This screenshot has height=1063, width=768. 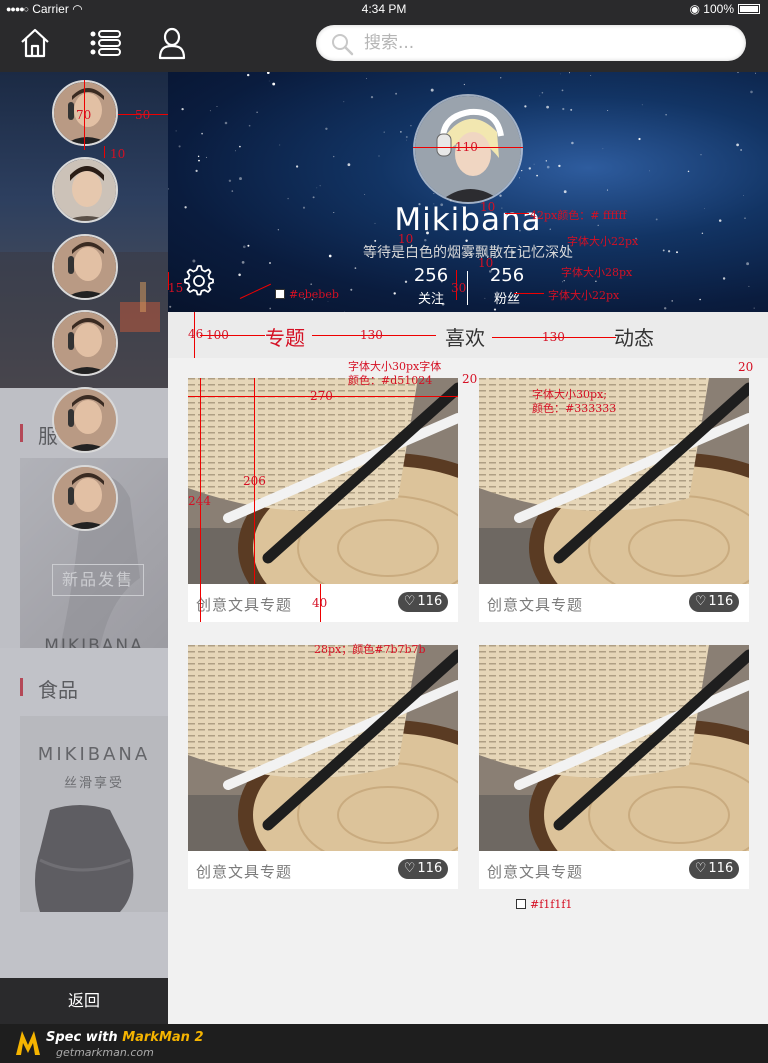 What do you see at coordinates (544, 904) in the screenshot?
I see `color-swatch-label: #f1f1f1` at bounding box center [544, 904].